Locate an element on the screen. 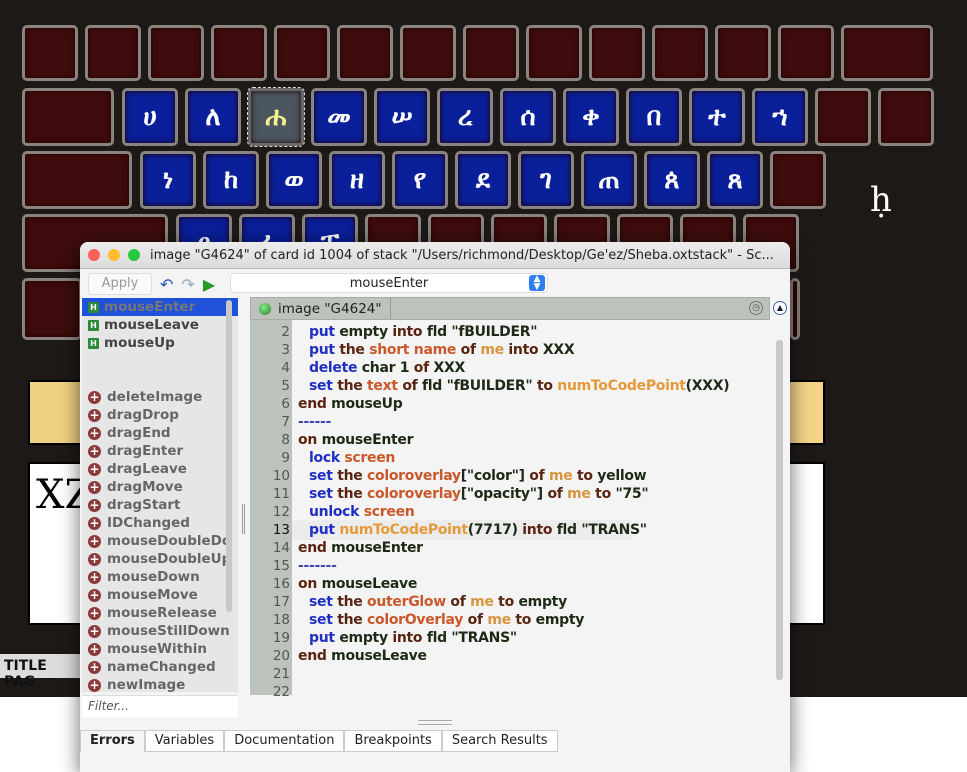 The width and height of the screenshot is (967, 772). available-handler-item: + deleteImage is located at coordinates (160, 397).